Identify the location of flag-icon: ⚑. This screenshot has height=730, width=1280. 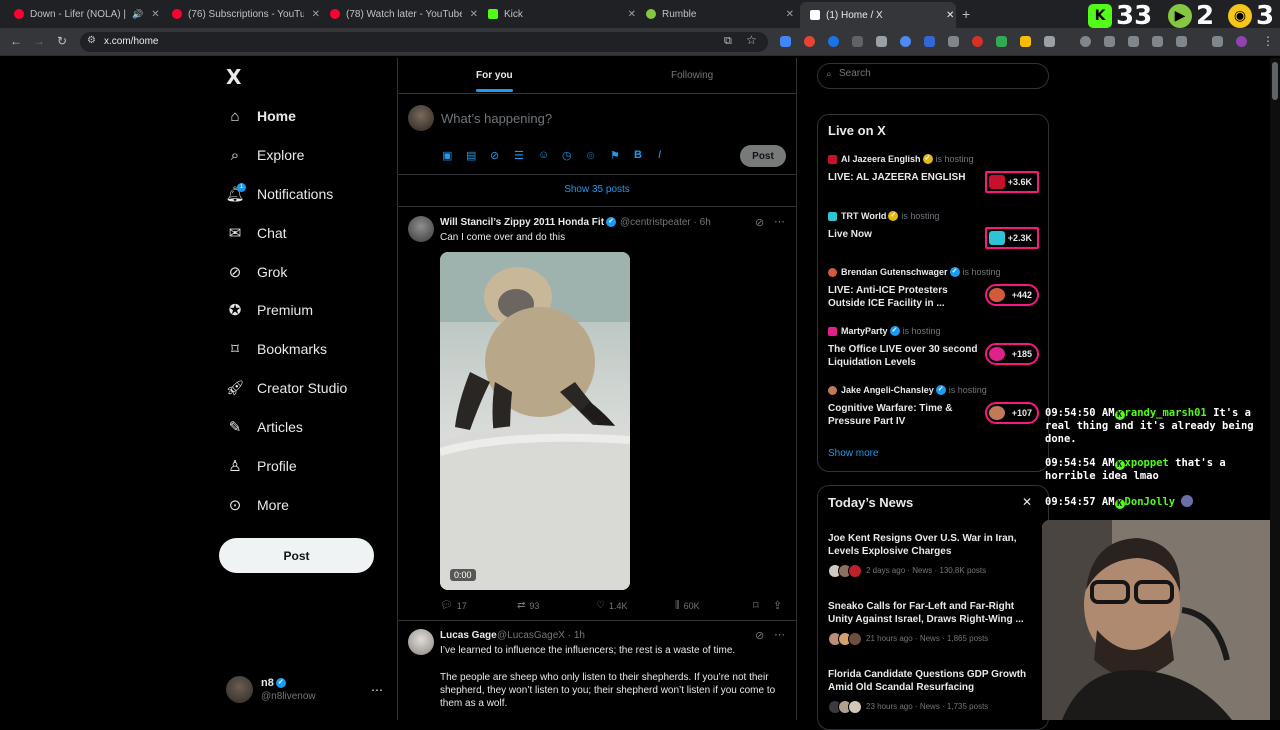
(615, 155).